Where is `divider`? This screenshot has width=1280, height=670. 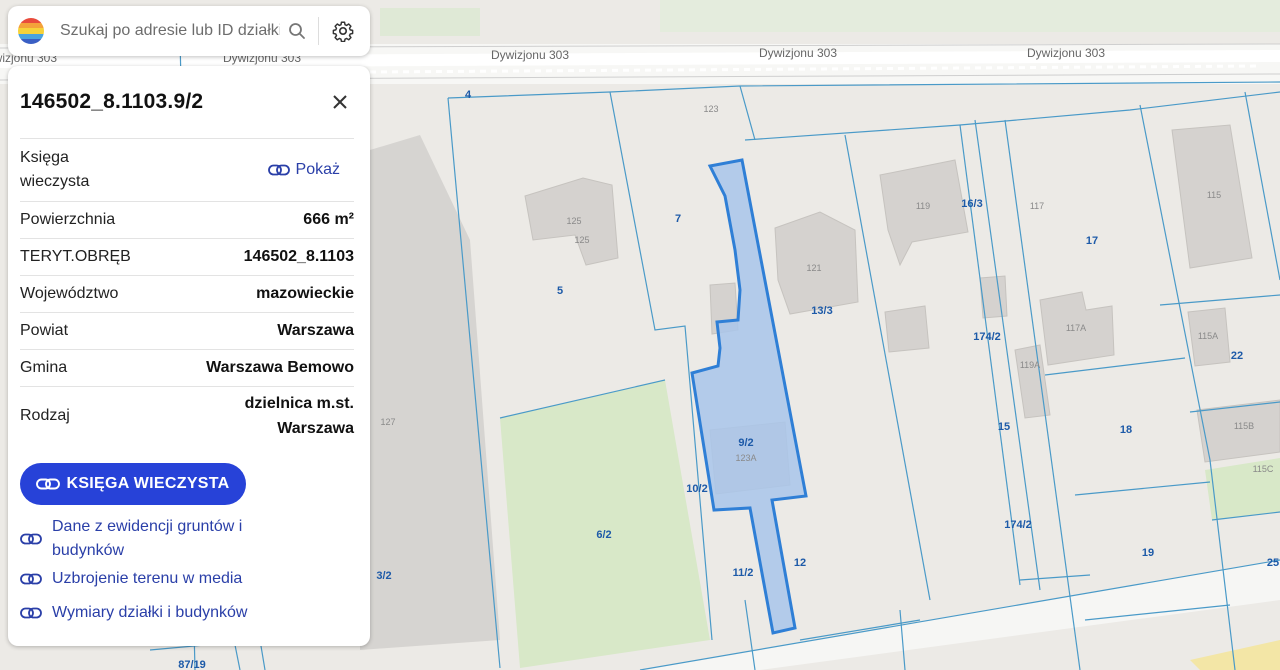 divider is located at coordinates (318, 31).